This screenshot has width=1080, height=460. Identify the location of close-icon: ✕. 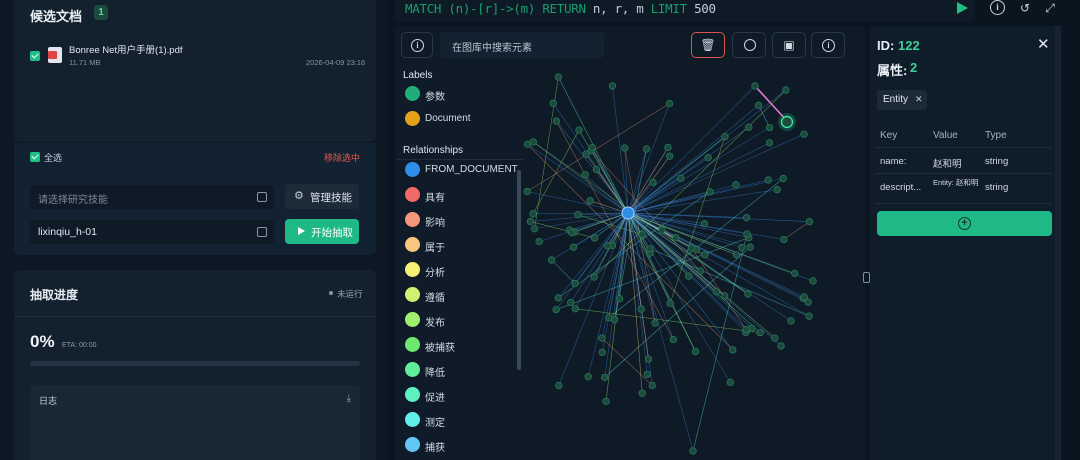
(1043, 44).